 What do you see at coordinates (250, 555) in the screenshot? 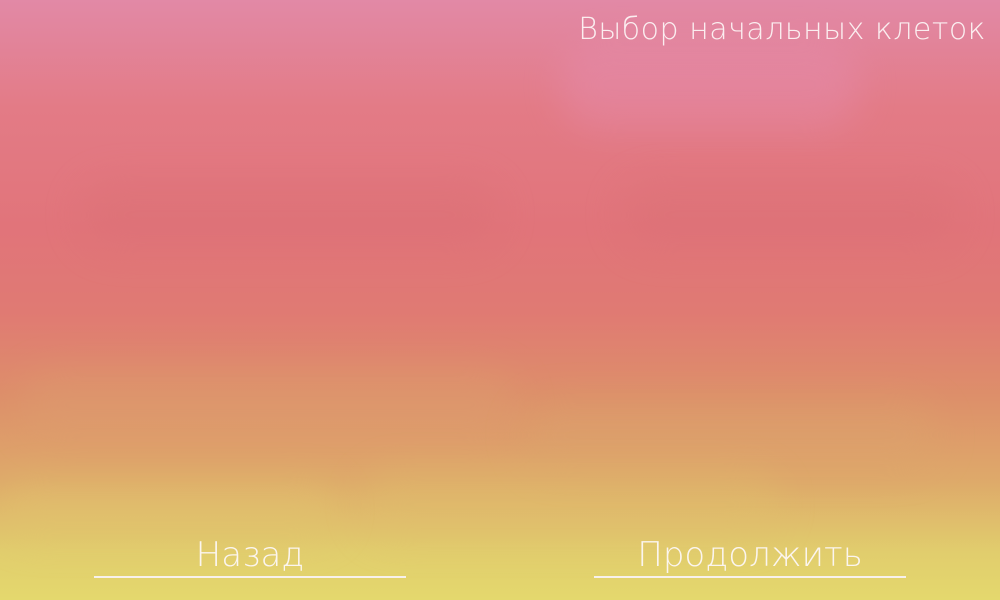
I see `back-button: Назад` at bounding box center [250, 555].